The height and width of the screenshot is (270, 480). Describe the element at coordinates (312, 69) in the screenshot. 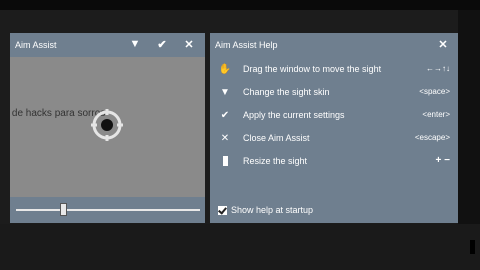

I see `help-row-label: Drag the window to move the sight` at that location.